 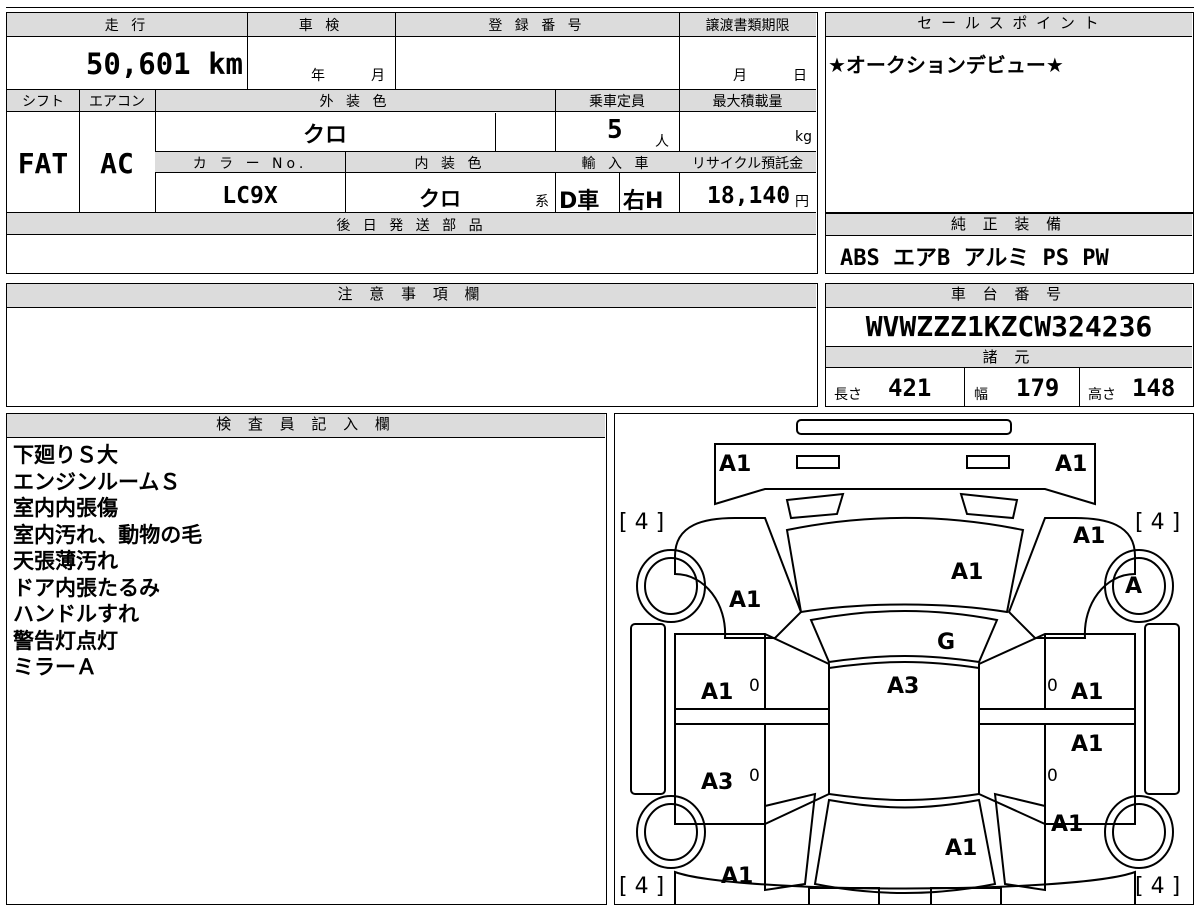 I want to click on chassis-label: 車 台 番 号, so click(x=1009, y=296).